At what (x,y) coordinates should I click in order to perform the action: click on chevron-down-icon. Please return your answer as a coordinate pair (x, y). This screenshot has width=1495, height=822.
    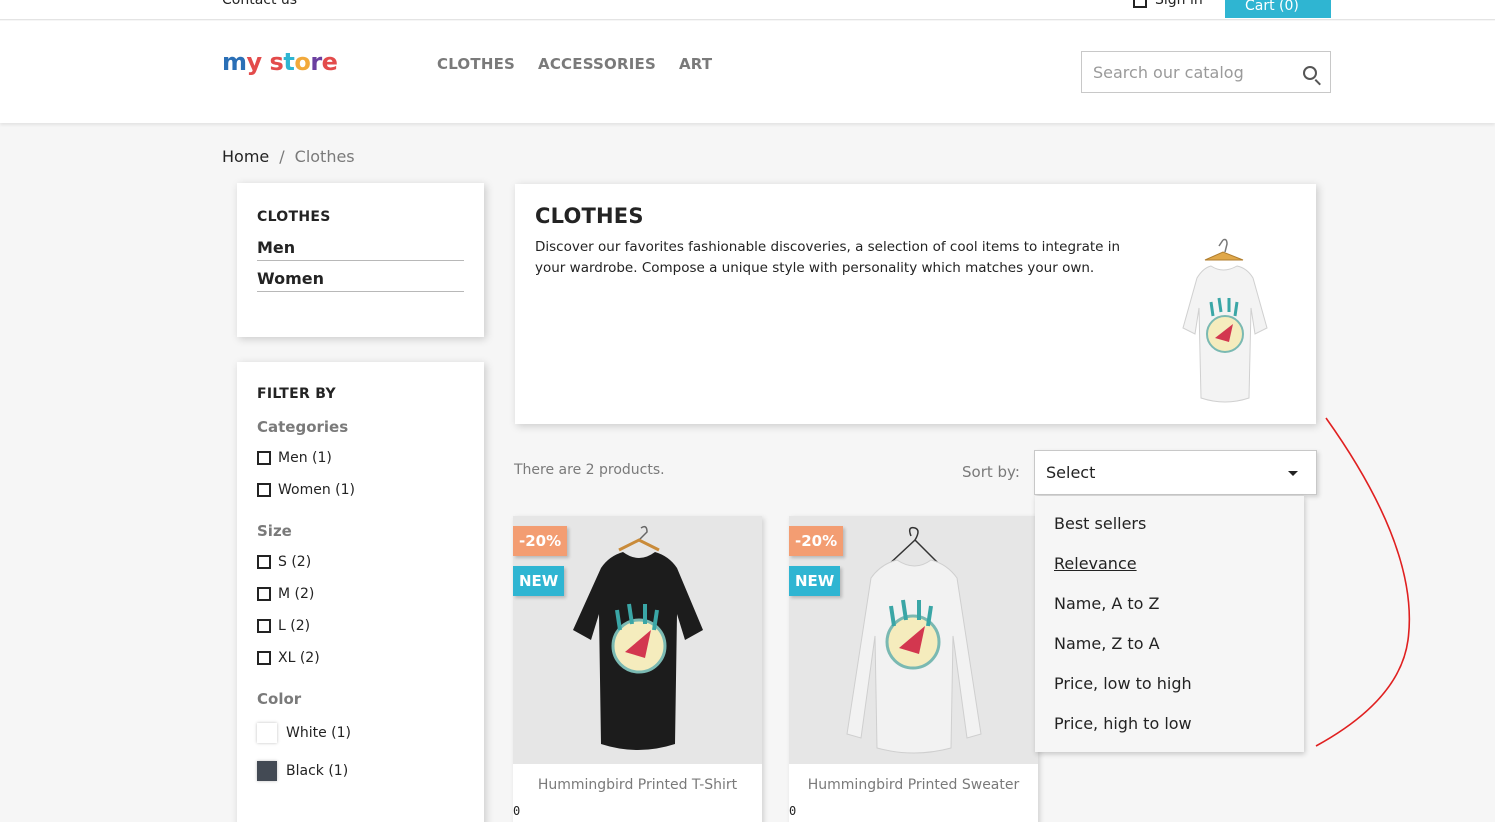
    Looking at the image, I should click on (1293, 473).